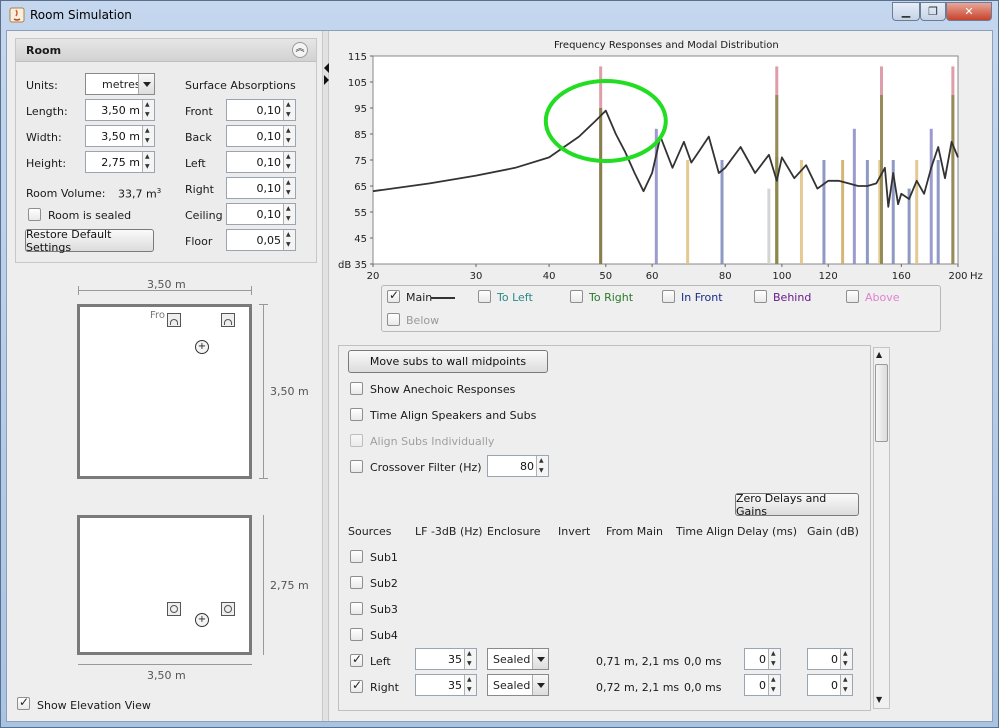 The width and height of the screenshot is (999, 728). Describe the element at coordinates (269, 240) in the screenshot. I see `absorption-value: 0,05` at that location.